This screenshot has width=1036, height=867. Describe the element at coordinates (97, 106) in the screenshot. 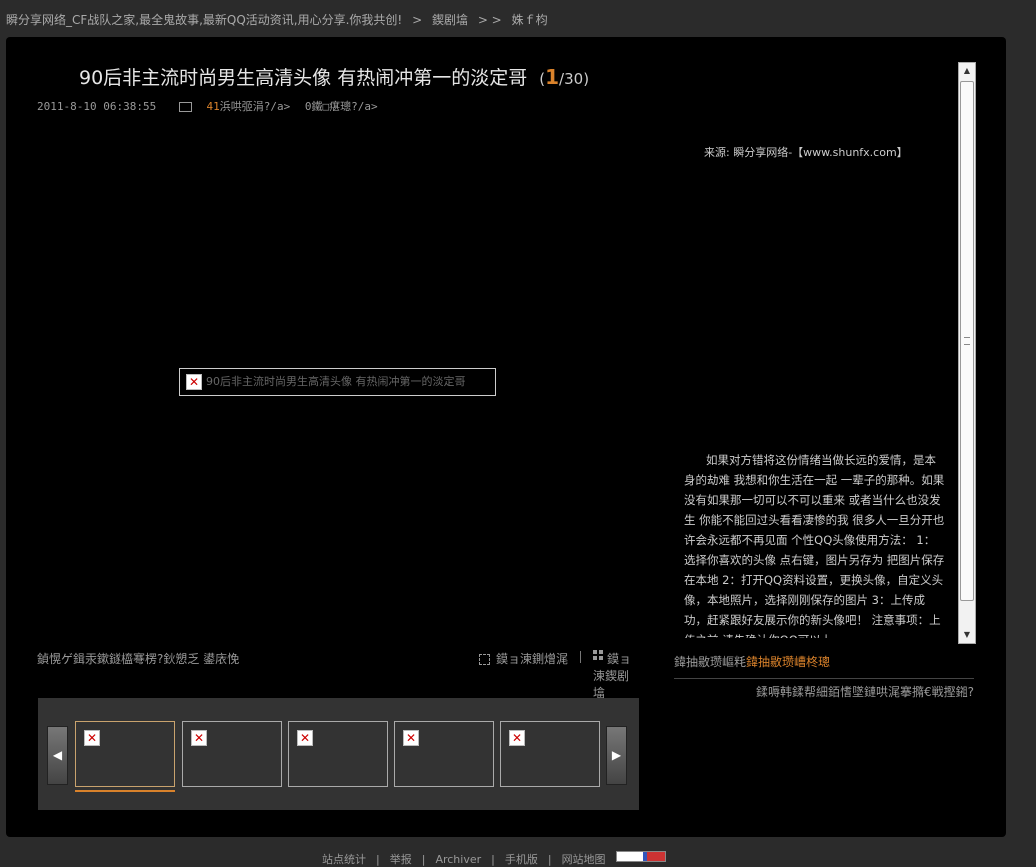

I see `post-datetime: 2011-8-10 06:38:55` at that location.